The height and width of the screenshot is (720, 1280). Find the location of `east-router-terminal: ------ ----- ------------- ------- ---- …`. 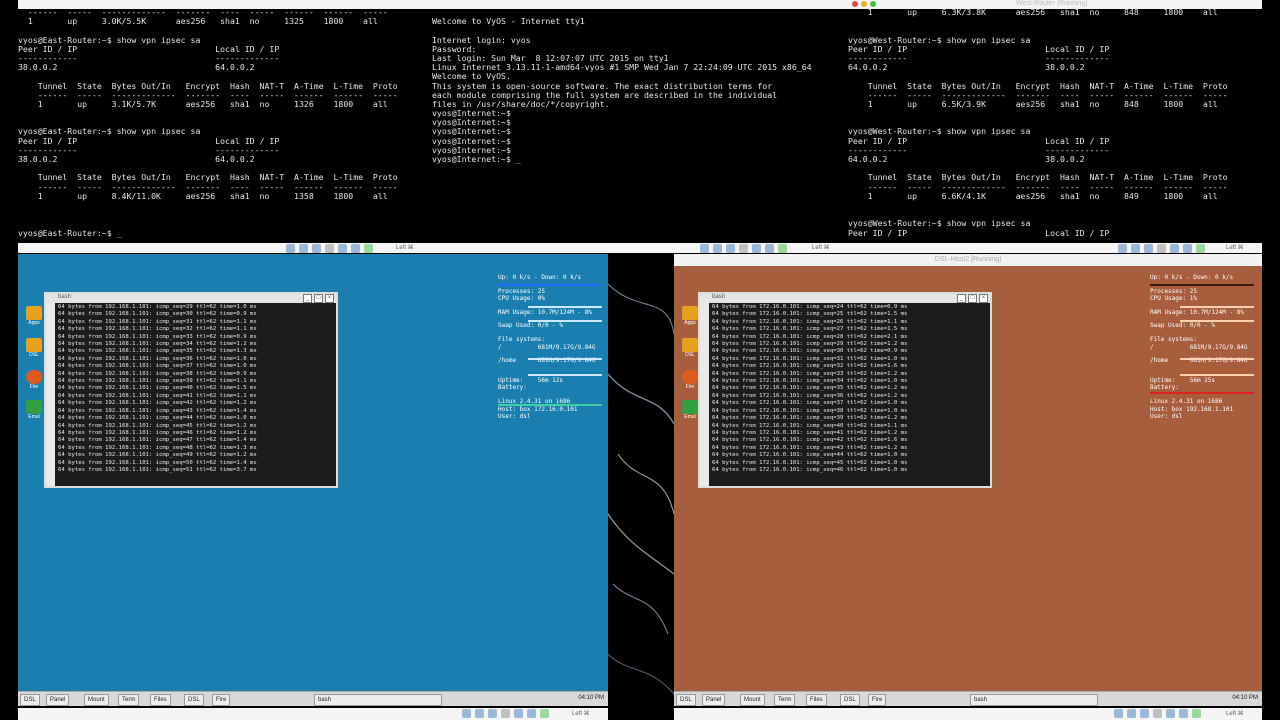

east-router-terminal: ------ ----- ------------- ------- ---- … is located at coordinates (224, 126).